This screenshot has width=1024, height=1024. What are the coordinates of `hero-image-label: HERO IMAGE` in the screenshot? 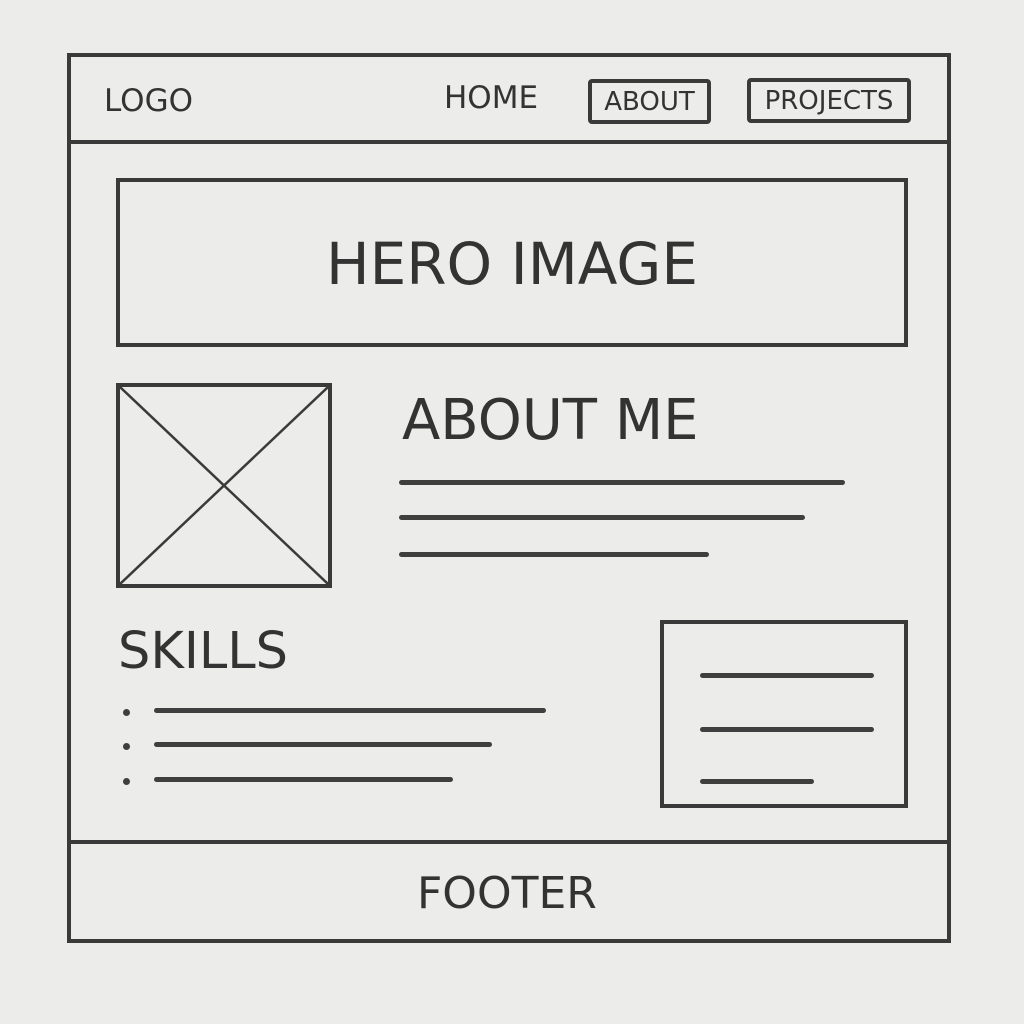 It's located at (512, 263).